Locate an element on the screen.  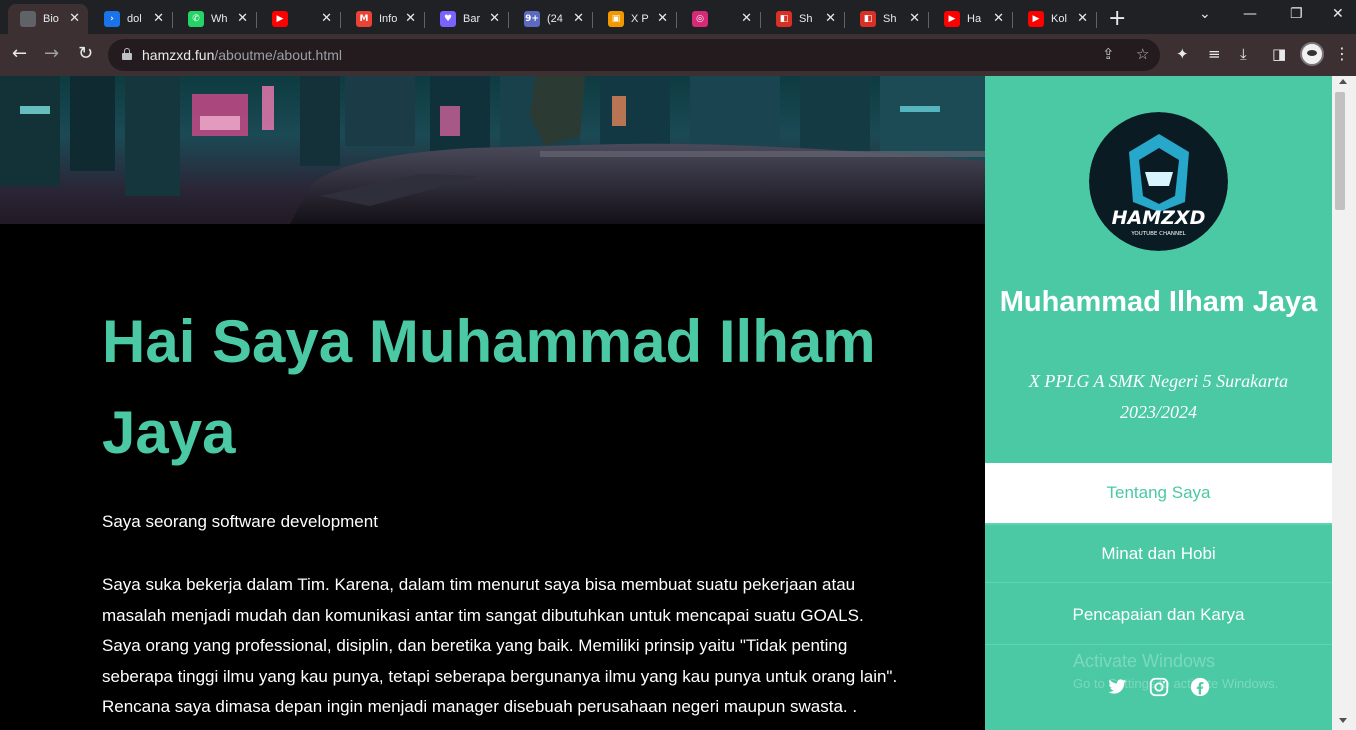
browser-tab: 9+ (24 ✕ is located at coordinates (552, 19).